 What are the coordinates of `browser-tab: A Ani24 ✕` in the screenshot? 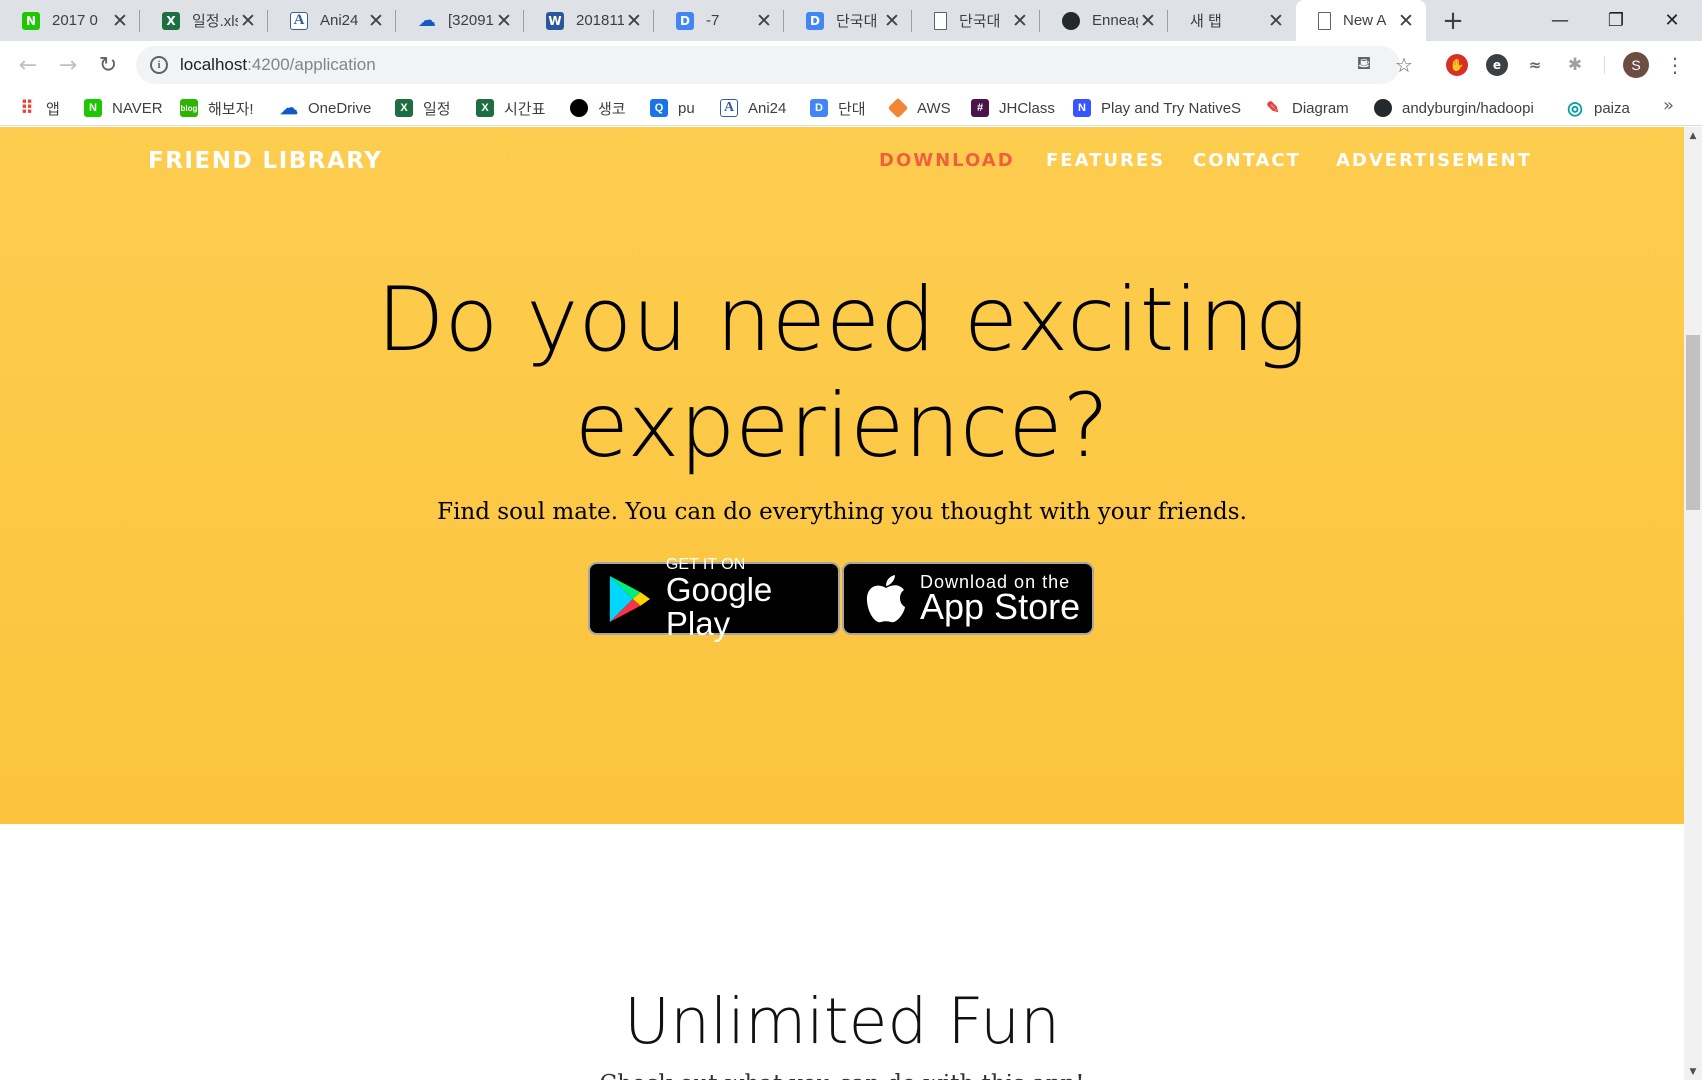 It's located at (332, 20).